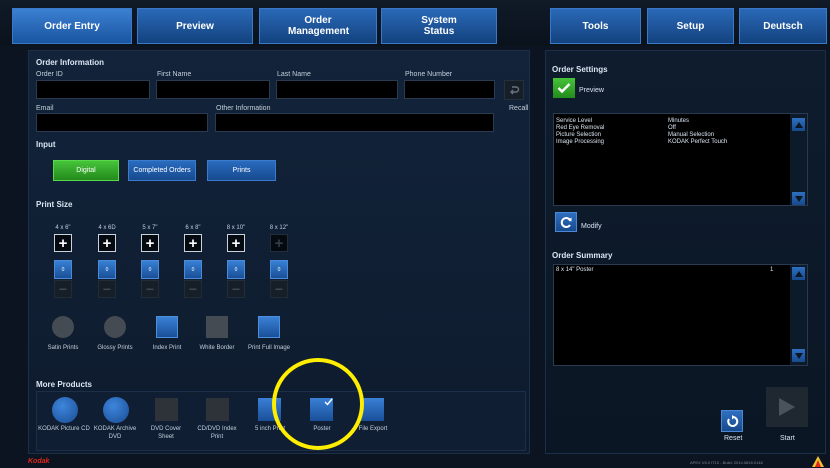 Image resolution: width=830 pixels, height=468 pixels. Describe the element at coordinates (217, 433) in the screenshot. I see `cd-dvd-index-label: CD/DVD Index Print` at that location.